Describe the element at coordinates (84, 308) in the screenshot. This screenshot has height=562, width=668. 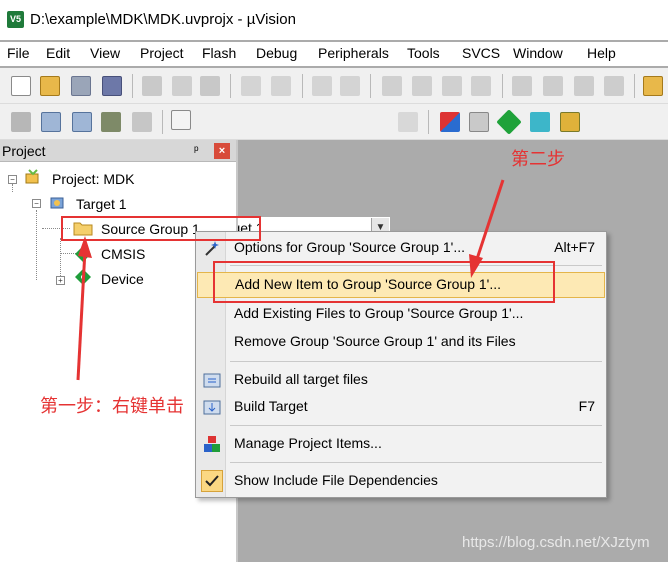
I see `arrow-step1` at that location.